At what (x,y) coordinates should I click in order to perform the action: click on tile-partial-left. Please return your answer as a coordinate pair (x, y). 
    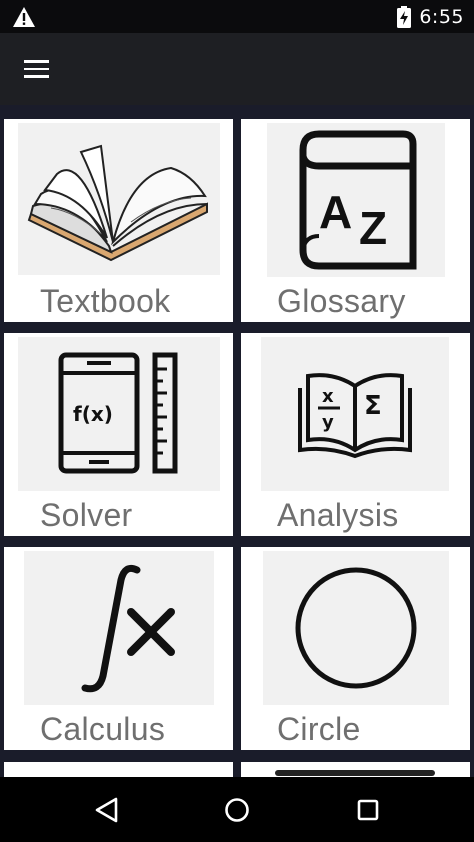
    Looking at the image, I should click on (118, 769).